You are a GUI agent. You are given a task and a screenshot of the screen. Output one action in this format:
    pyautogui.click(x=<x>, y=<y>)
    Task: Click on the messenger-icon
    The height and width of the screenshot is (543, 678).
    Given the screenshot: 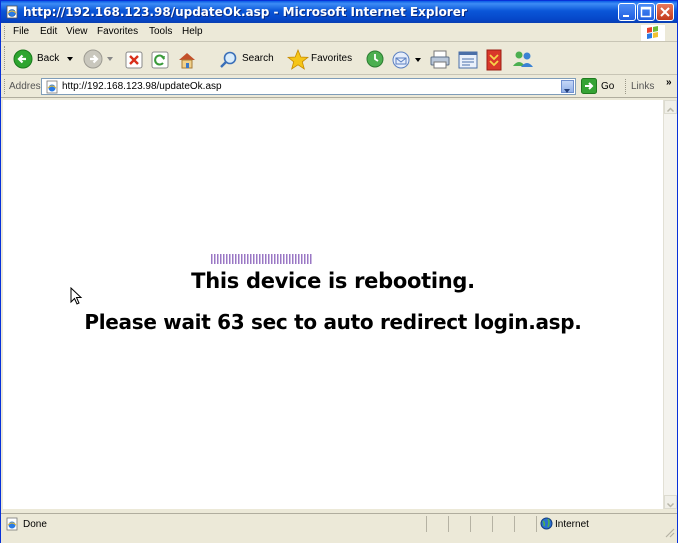 What is the action you would take?
    pyautogui.click(x=523, y=59)
    